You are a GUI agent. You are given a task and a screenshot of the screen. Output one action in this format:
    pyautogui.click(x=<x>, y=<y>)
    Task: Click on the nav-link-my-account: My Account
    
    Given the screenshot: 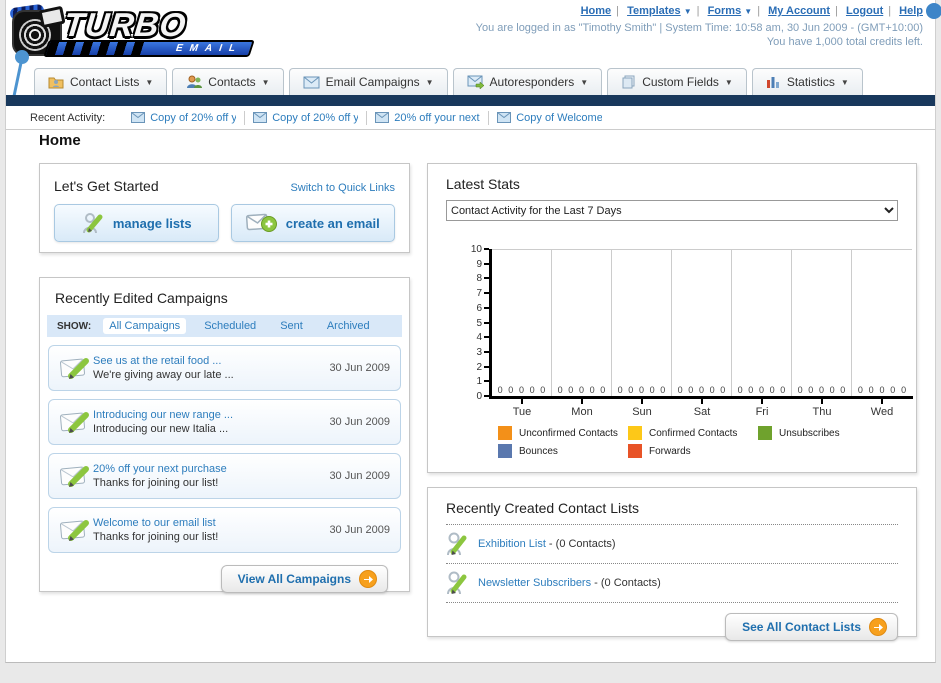 What is the action you would take?
    pyautogui.click(x=799, y=11)
    